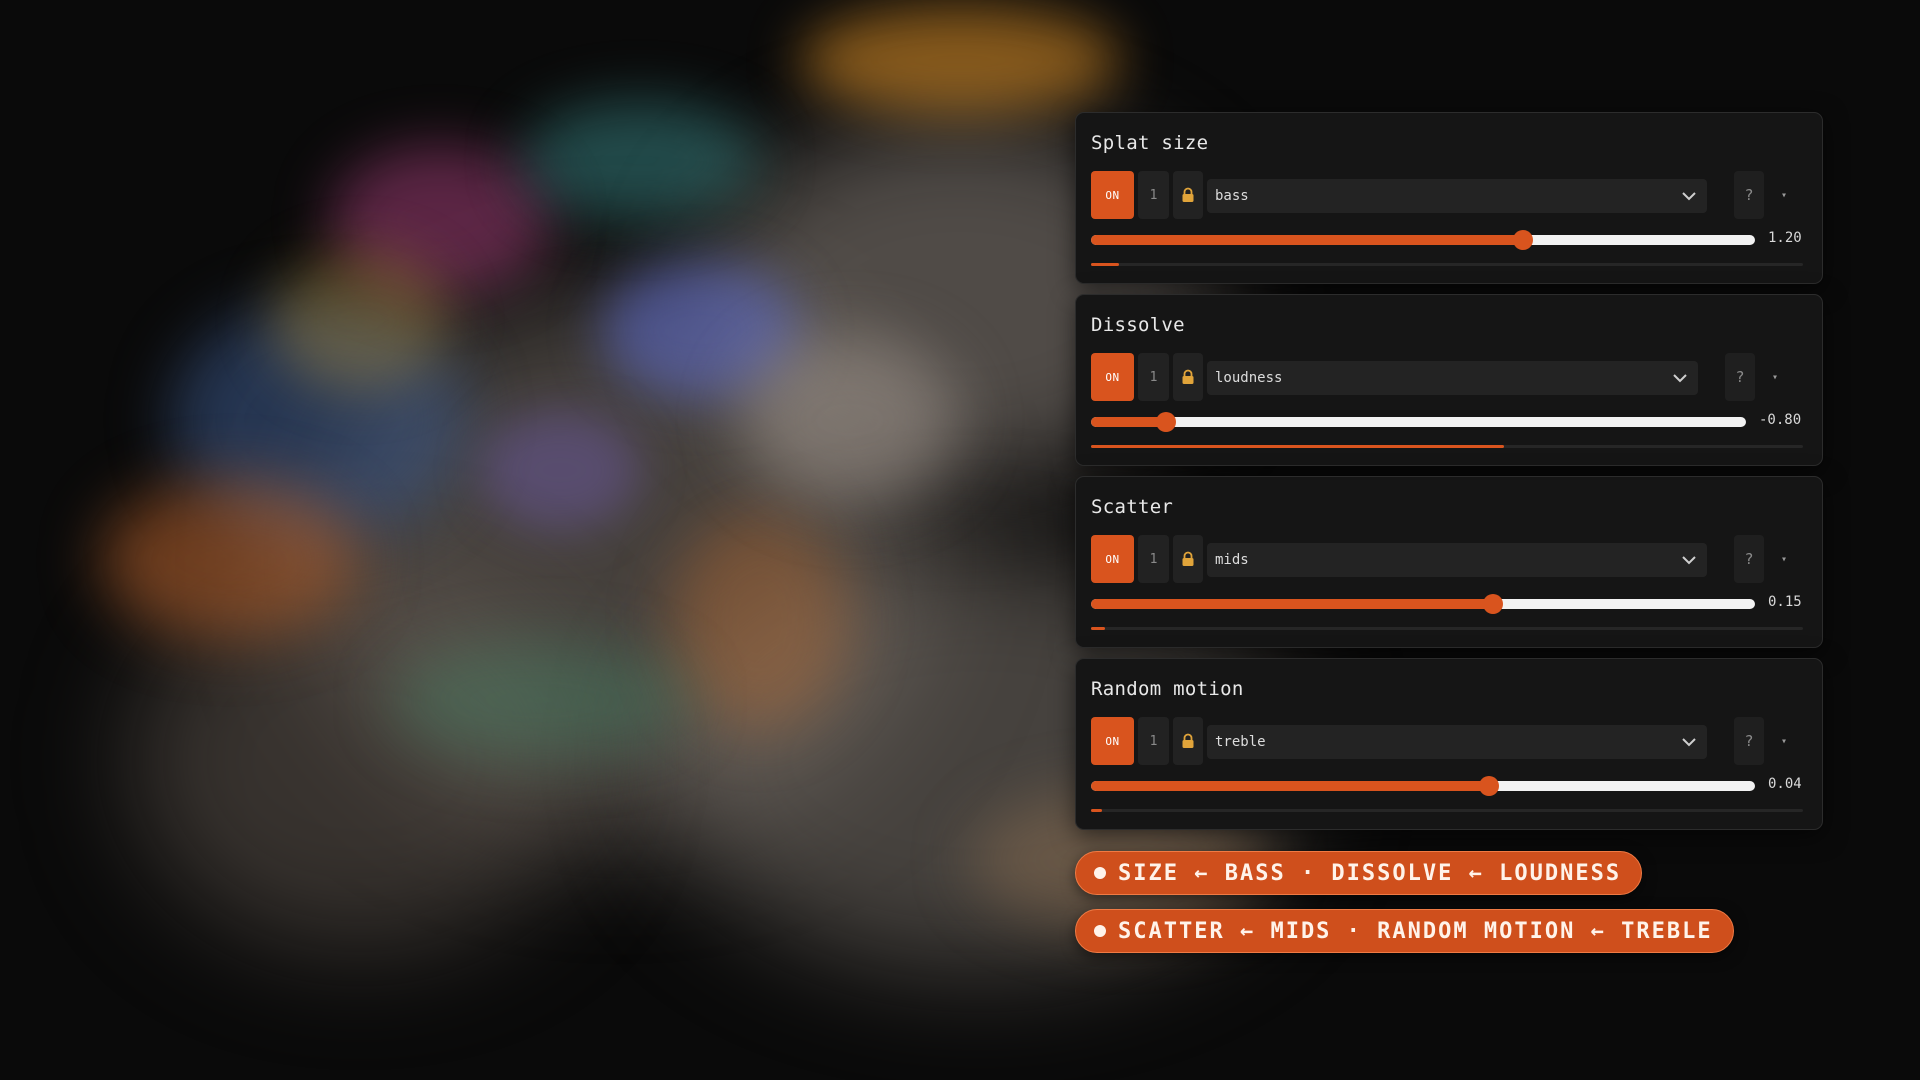 The height and width of the screenshot is (1080, 1920). What do you see at coordinates (1167, 689) in the screenshot?
I see `panel-title: Random motion` at bounding box center [1167, 689].